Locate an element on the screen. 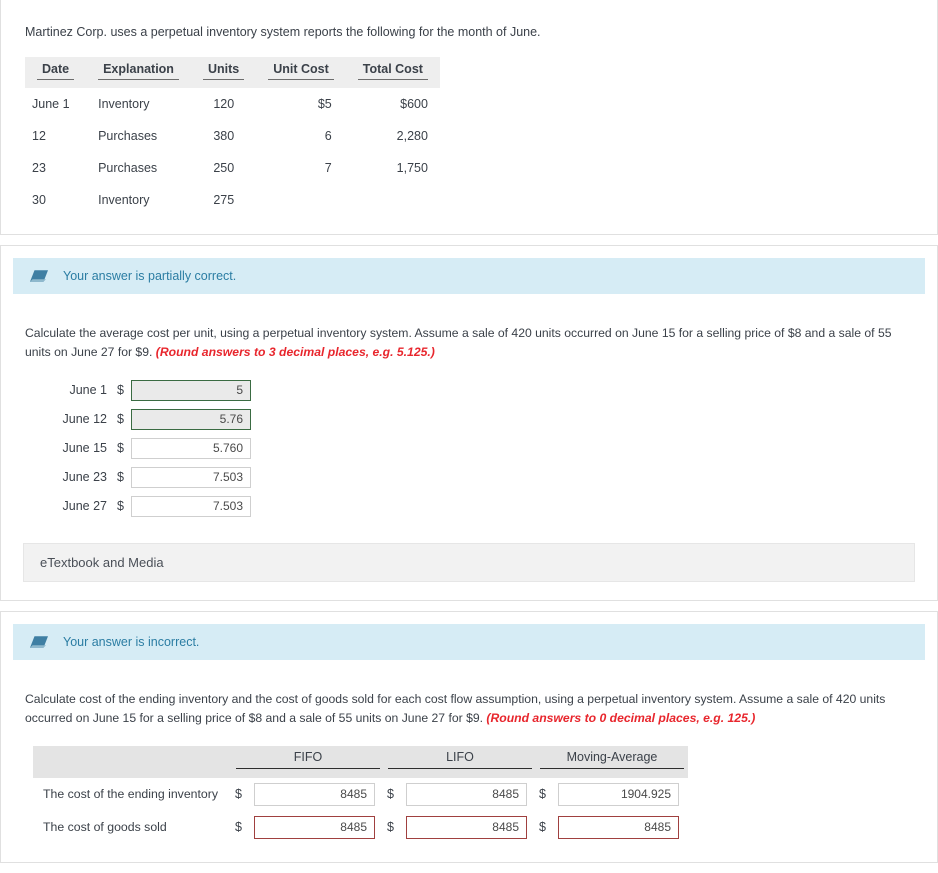 The height and width of the screenshot is (873, 938). input-fifo-ending-inventory is located at coordinates (314, 794).